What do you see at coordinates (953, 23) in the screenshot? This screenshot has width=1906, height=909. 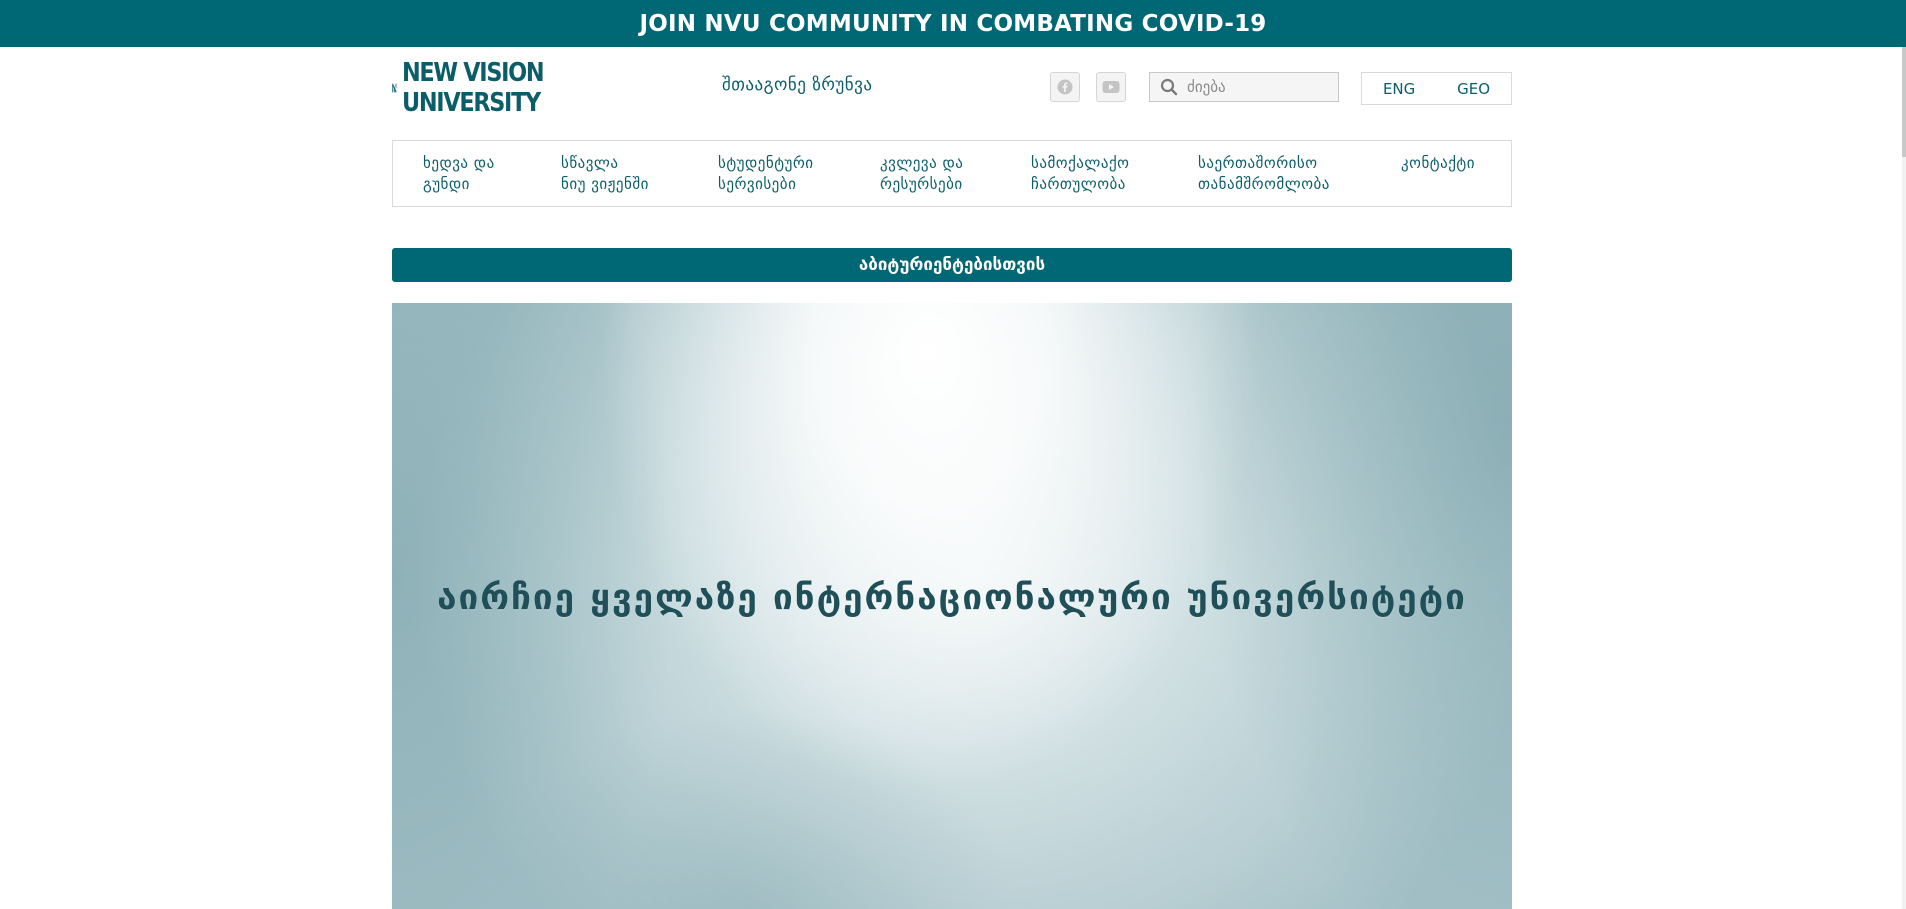 I see `covid-banner: JOIN NVU COMMUNITY IN COMBATING COVID-19` at bounding box center [953, 23].